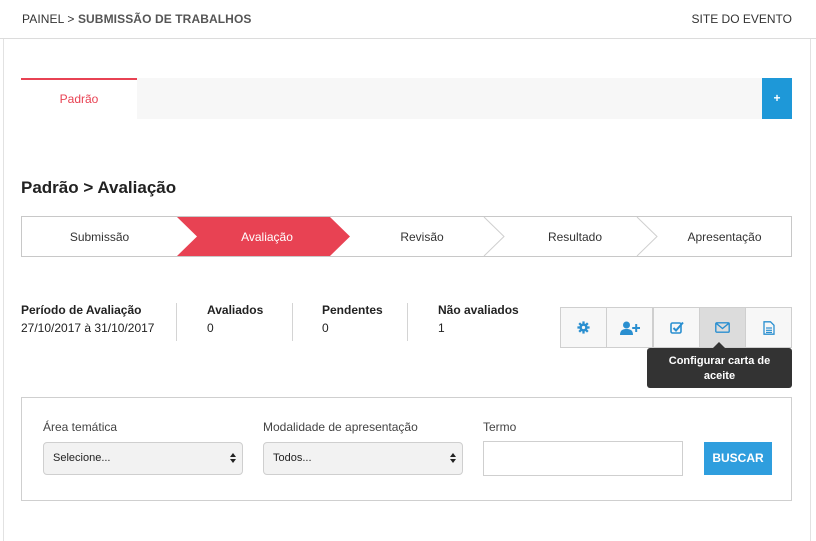 This screenshot has width=816, height=541. I want to click on step-avaliacao: Avaliação, so click(267, 237).